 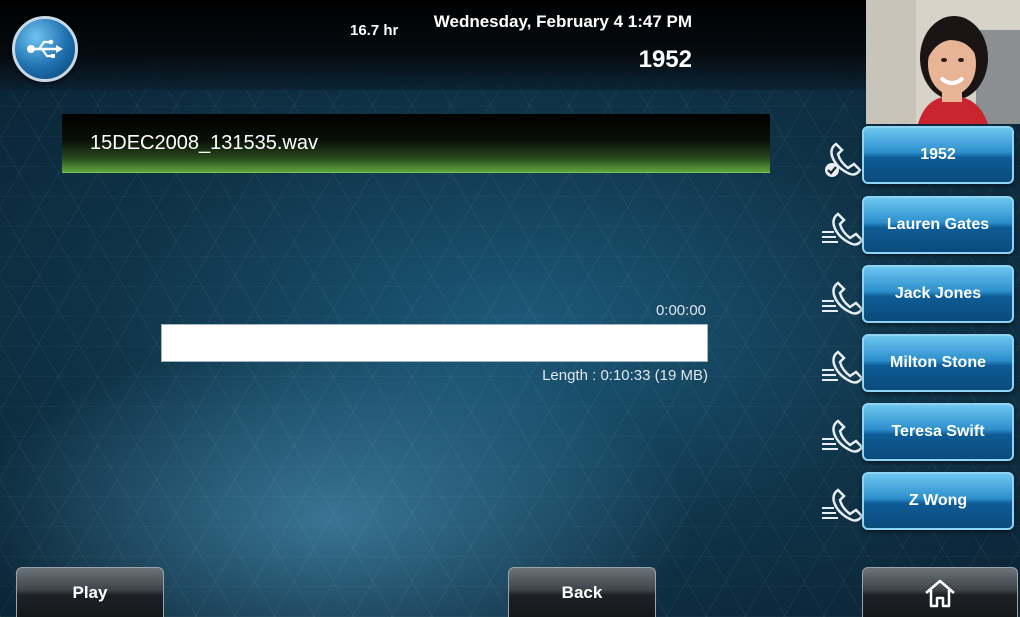 I want to click on user-photo, so click(x=943, y=62).